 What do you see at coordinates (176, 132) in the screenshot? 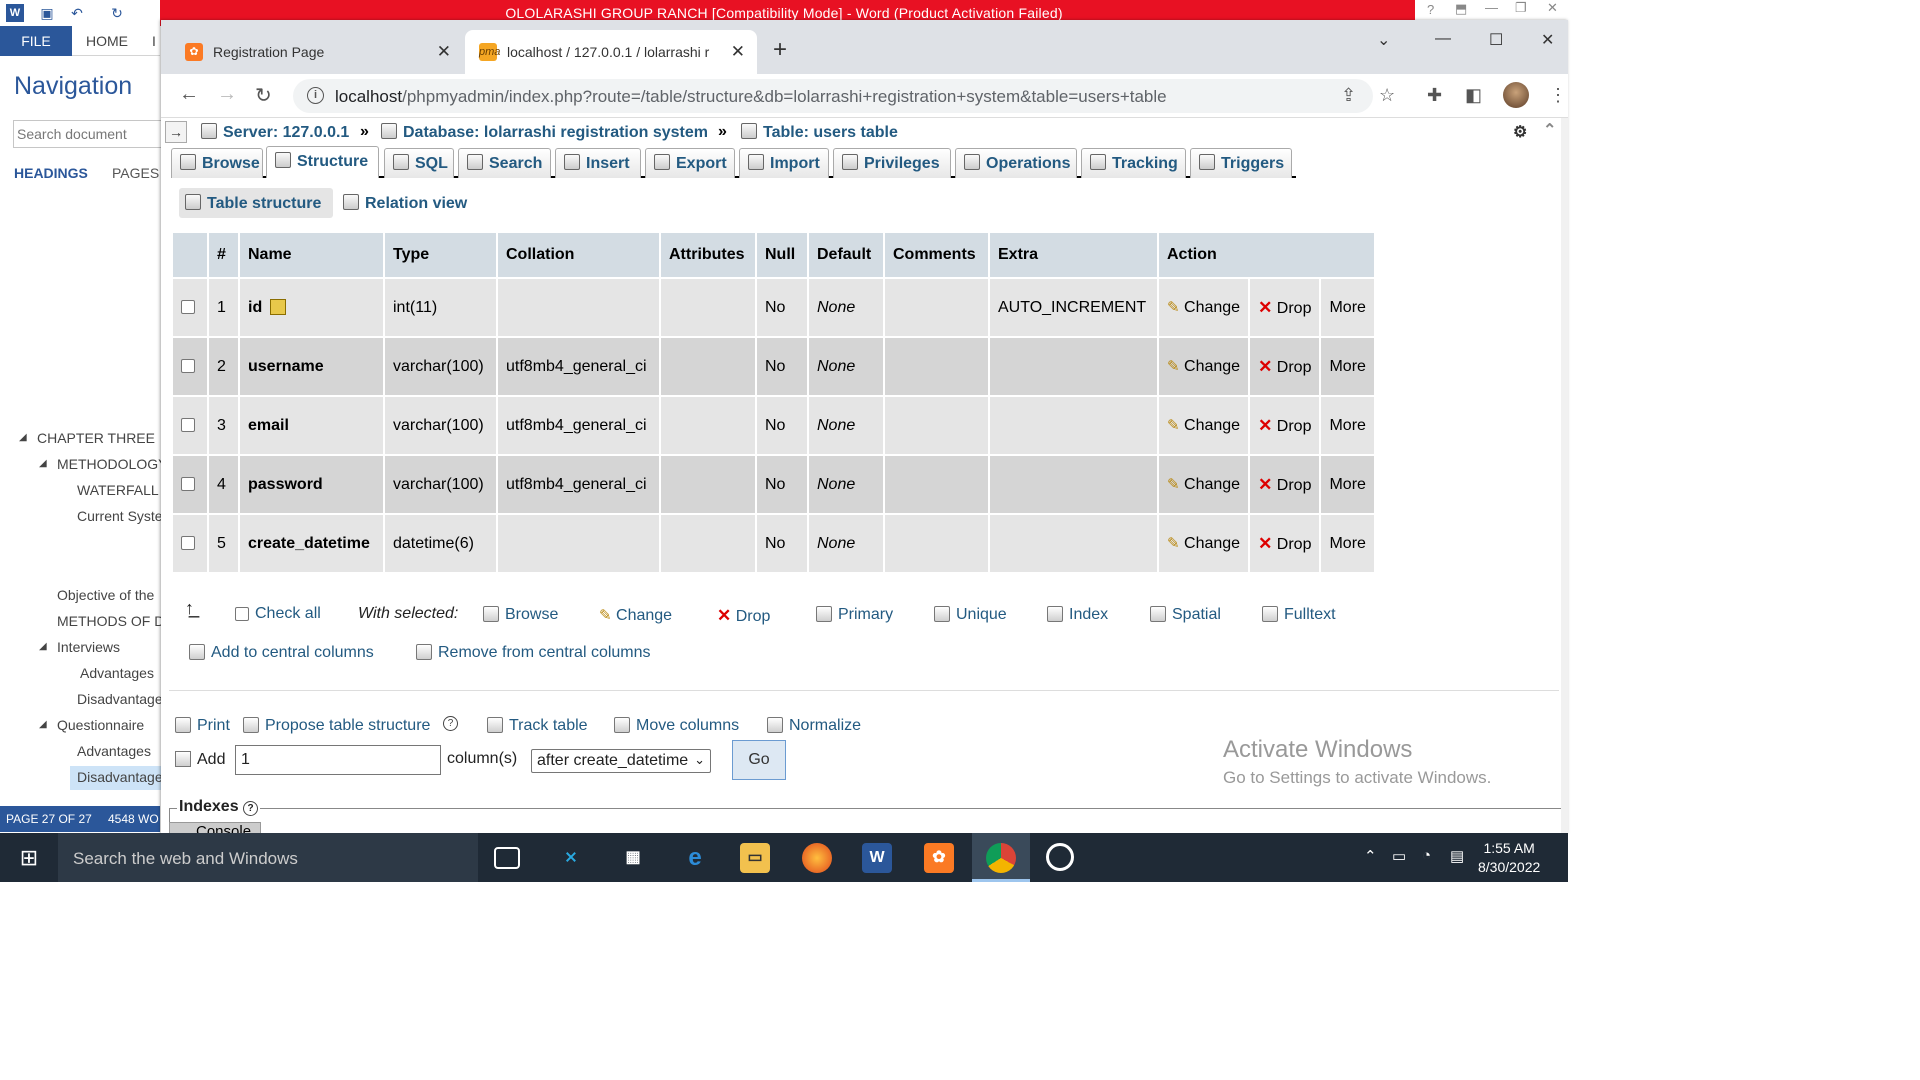
I see `collapse-nav-button: →` at bounding box center [176, 132].